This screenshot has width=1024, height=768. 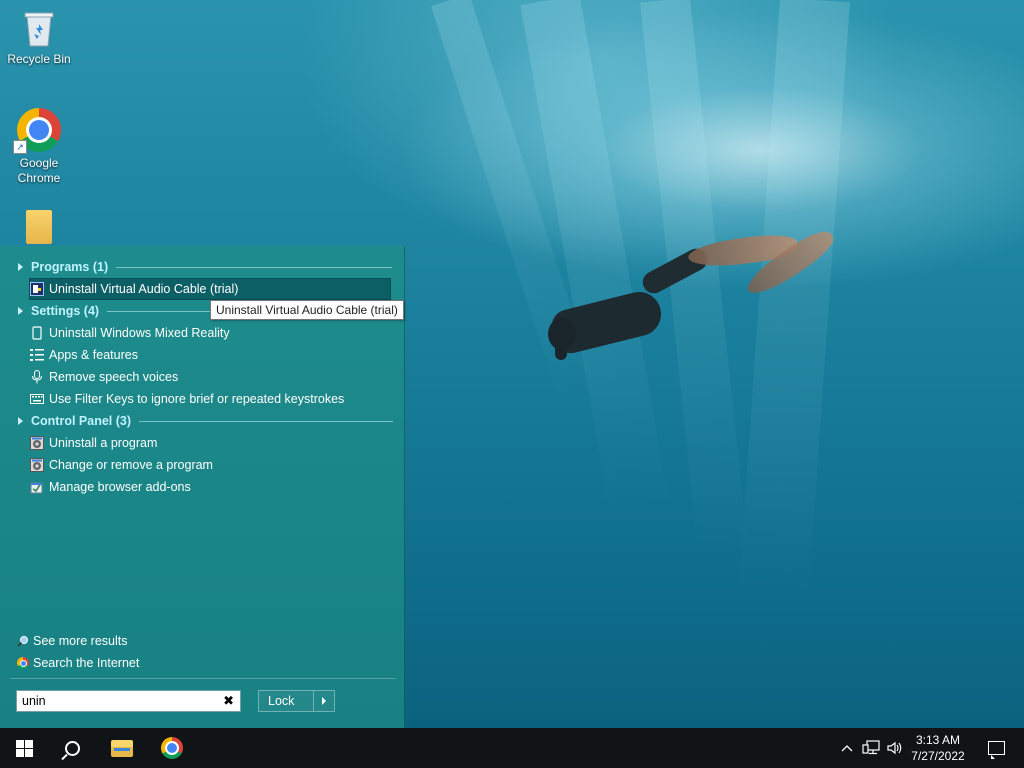 What do you see at coordinates (37, 333) in the screenshot?
I see `phone-icon` at bounding box center [37, 333].